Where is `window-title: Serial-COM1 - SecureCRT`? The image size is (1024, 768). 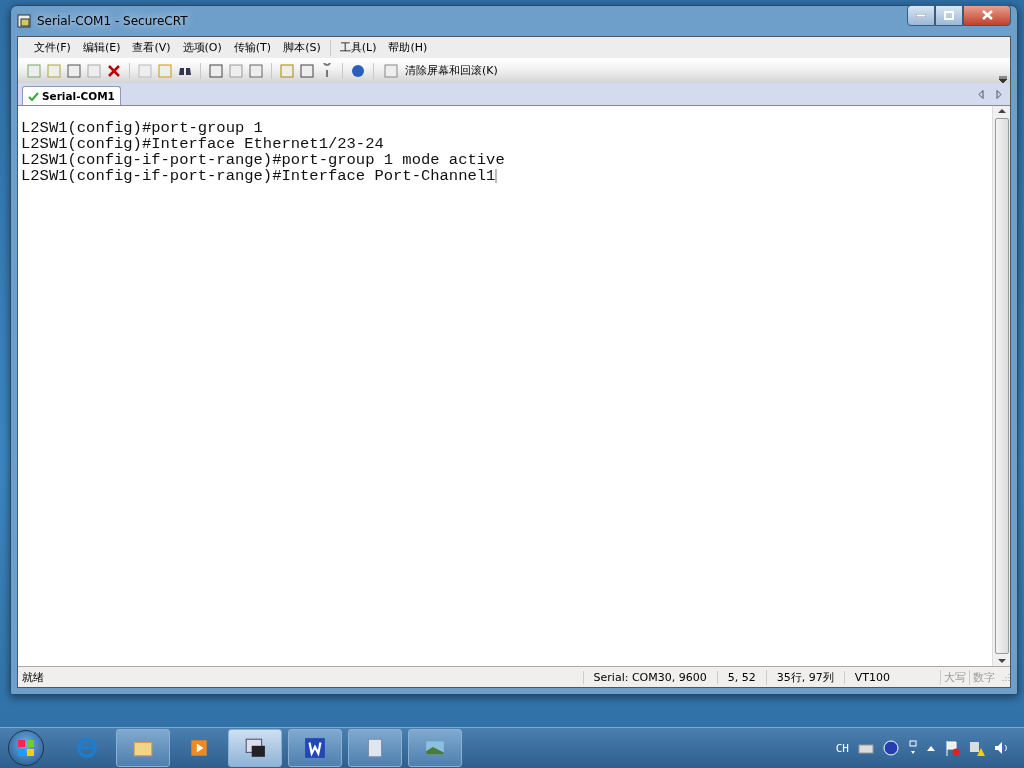 window-title: Serial-COM1 - SecureCRT is located at coordinates (113, 21).